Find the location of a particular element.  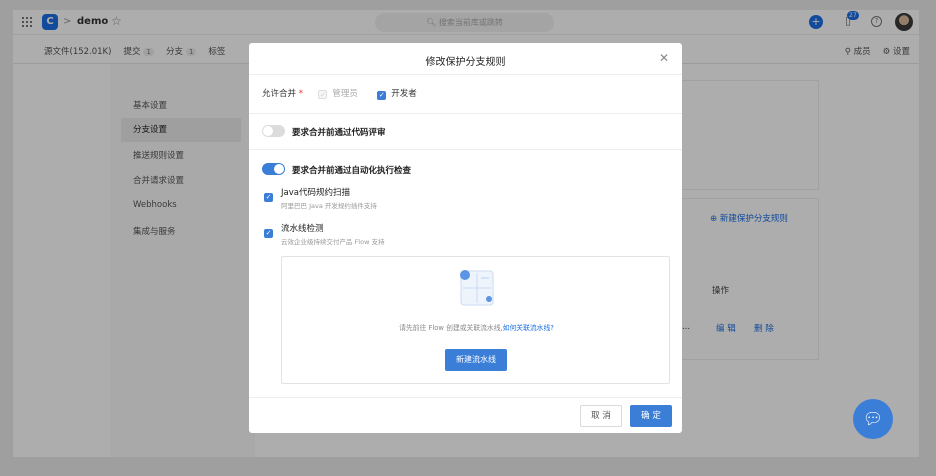

pipeline-check-title: 流水线检测 is located at coordinates (302, 229).